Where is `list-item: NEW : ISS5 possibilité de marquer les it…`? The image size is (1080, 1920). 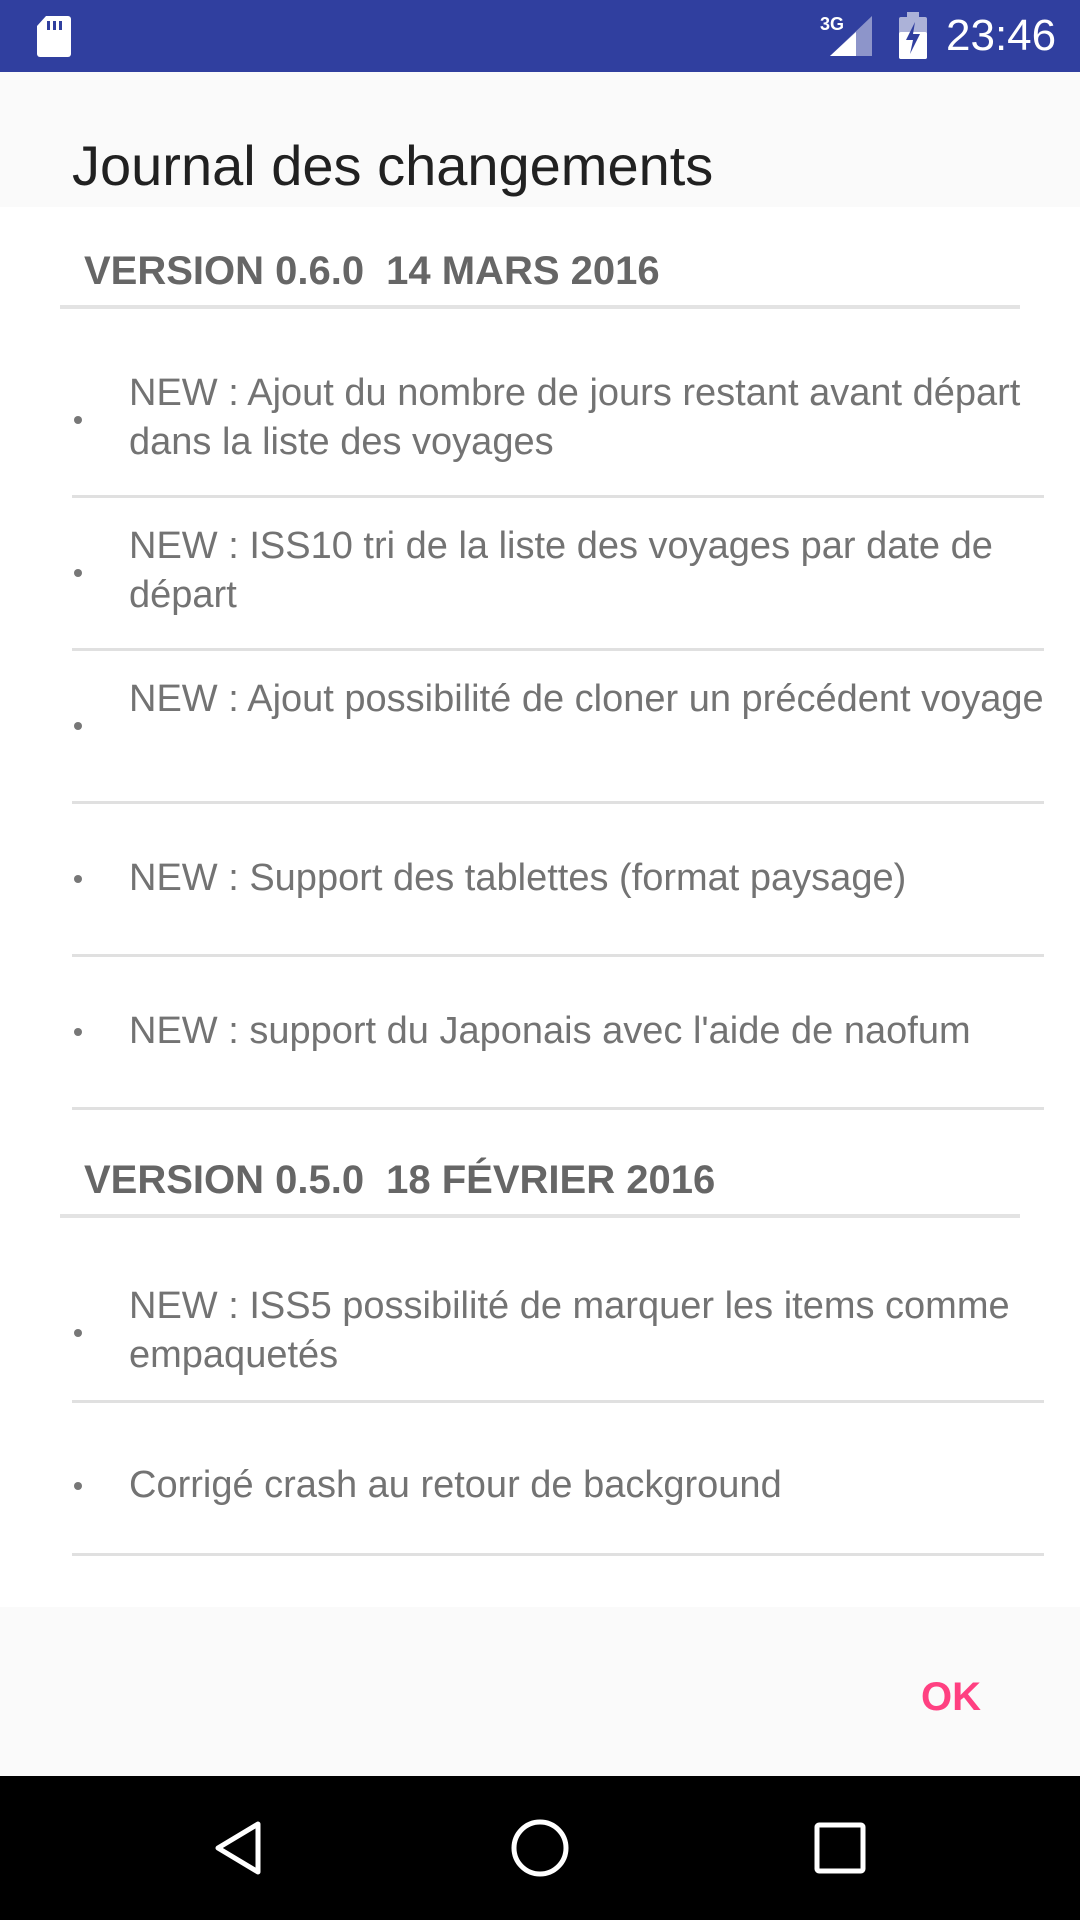 list-item: NEW : ISS5 possibilité de marquer les it… is located at coordinates (558, 1326).